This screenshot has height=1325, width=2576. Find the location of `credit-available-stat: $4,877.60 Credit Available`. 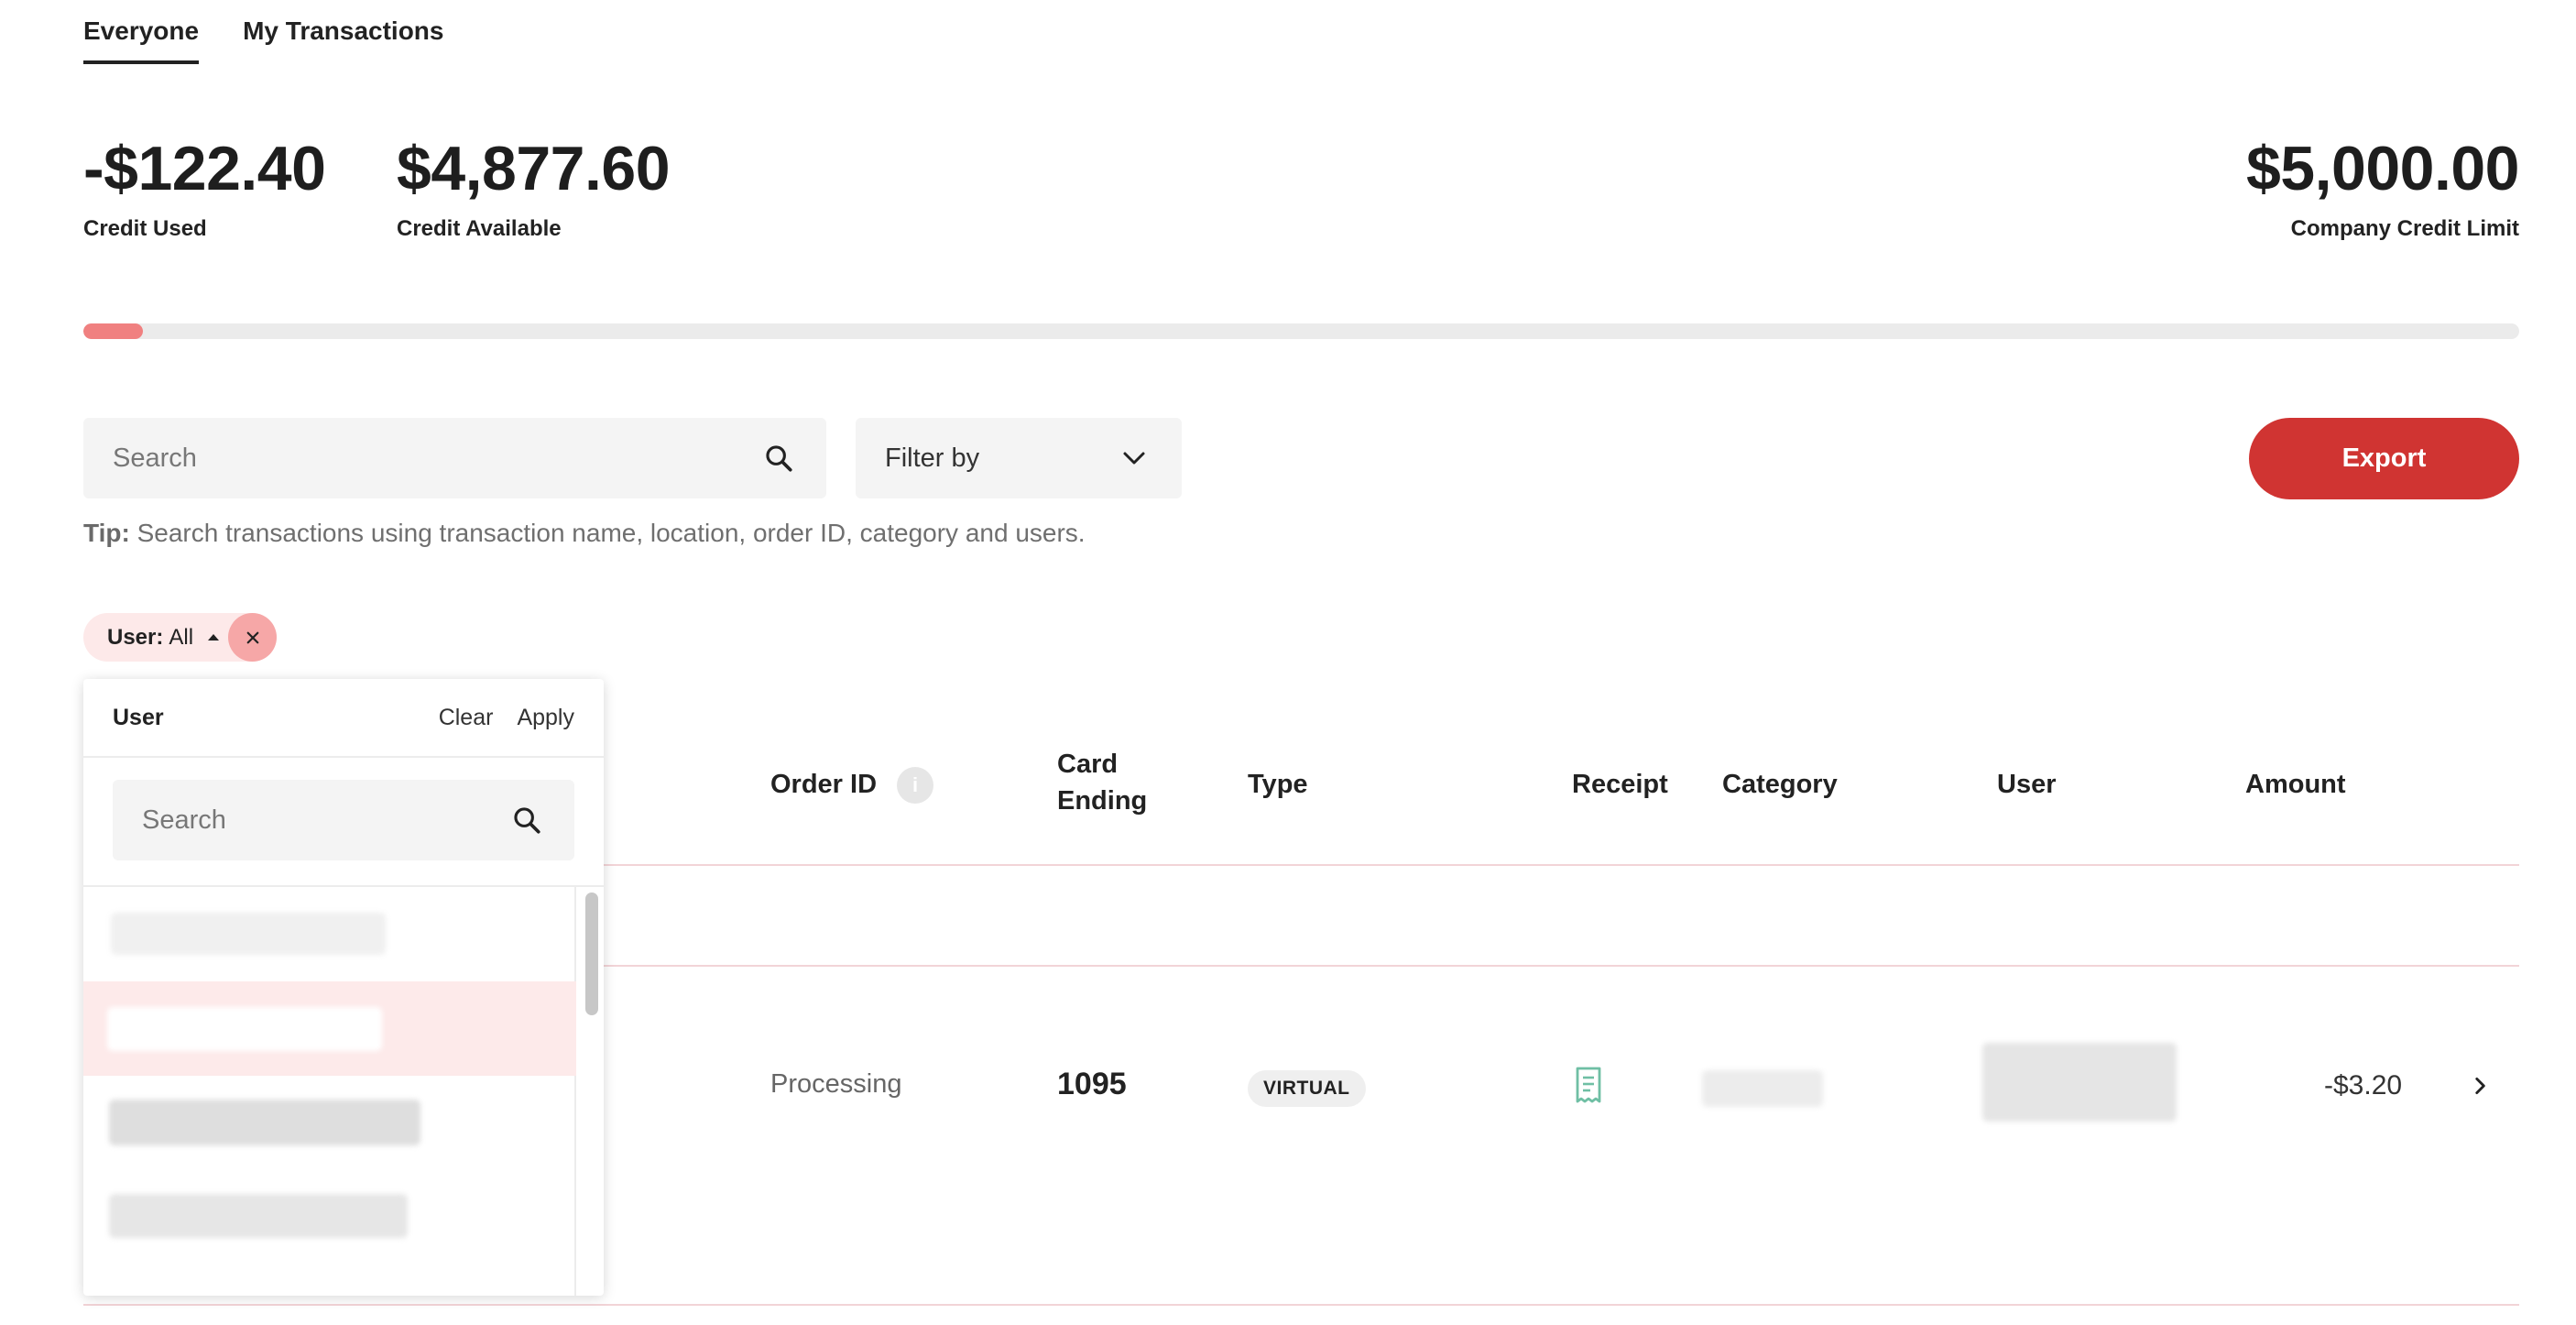

credit-available-stat: $4,877.60 Credit Available is located at coordinates (534, 188).